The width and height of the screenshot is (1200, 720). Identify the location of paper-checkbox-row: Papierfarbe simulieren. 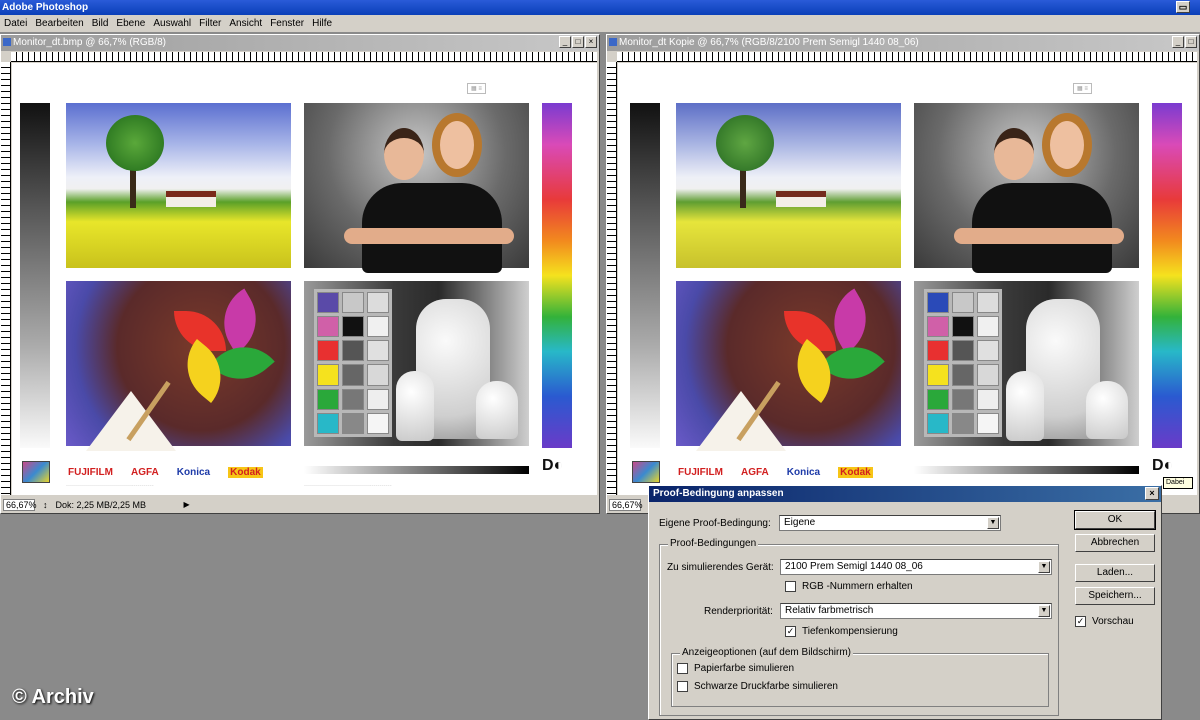
(735, 668).